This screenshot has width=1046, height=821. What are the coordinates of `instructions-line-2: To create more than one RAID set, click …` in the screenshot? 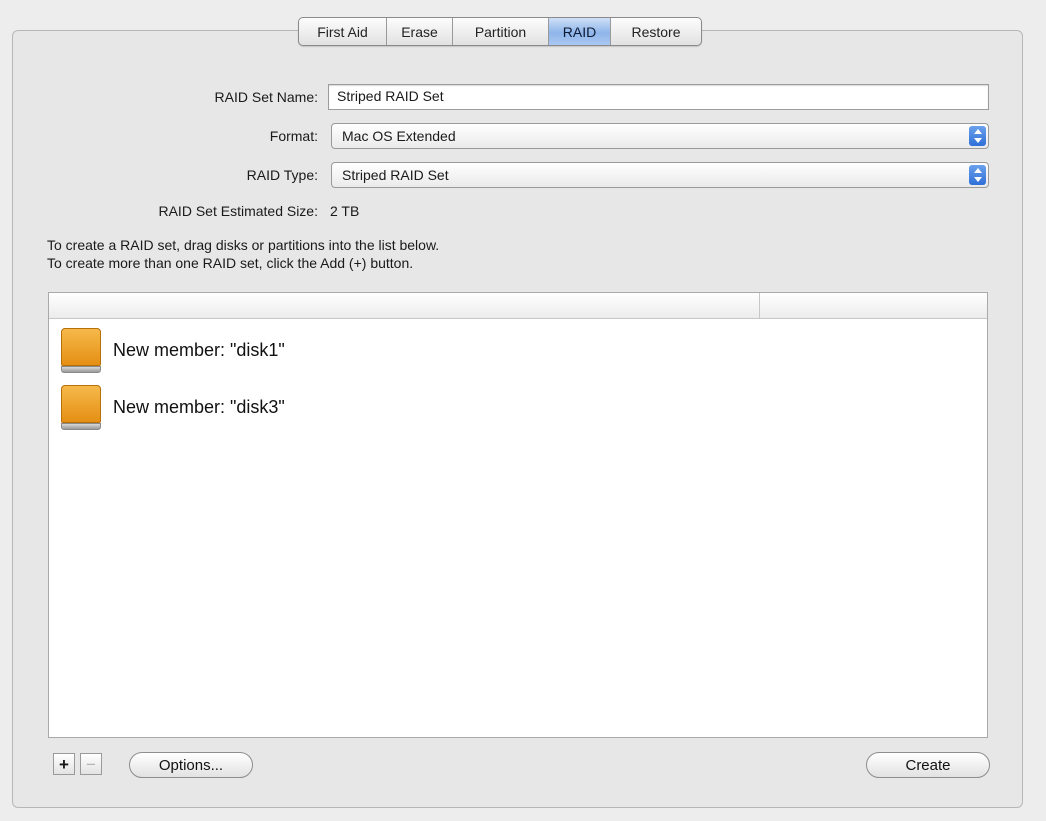 It's located at (230, 263).